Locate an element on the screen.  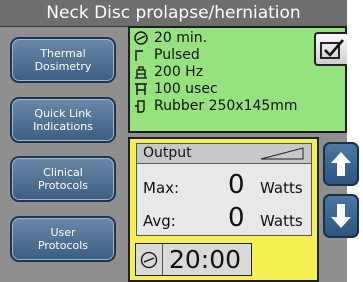
increase-output-button is located at coordinates (341, 164).